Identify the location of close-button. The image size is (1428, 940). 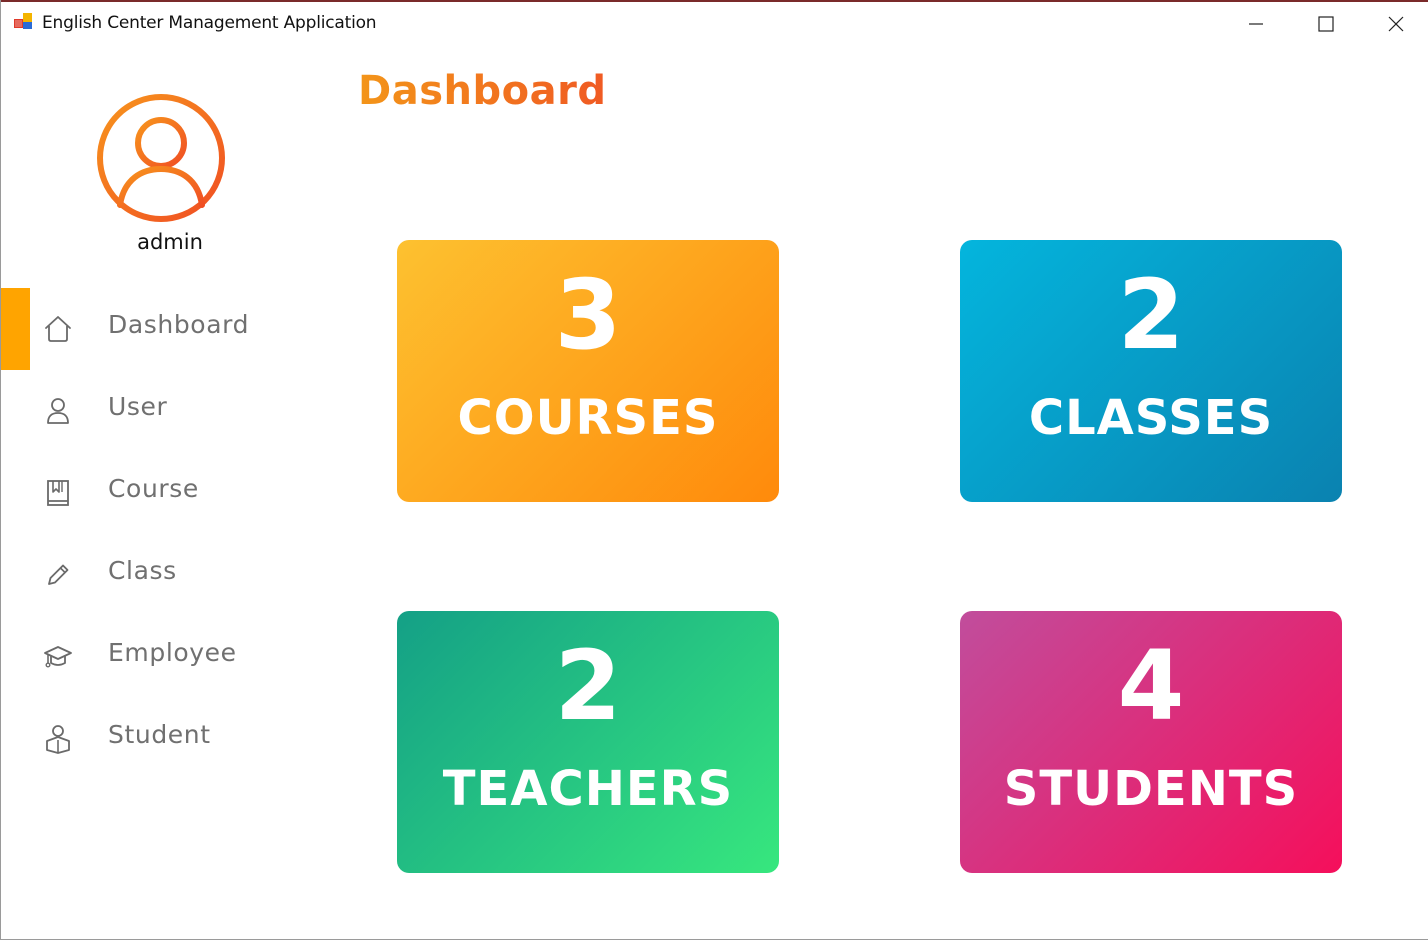
(1394, 24).